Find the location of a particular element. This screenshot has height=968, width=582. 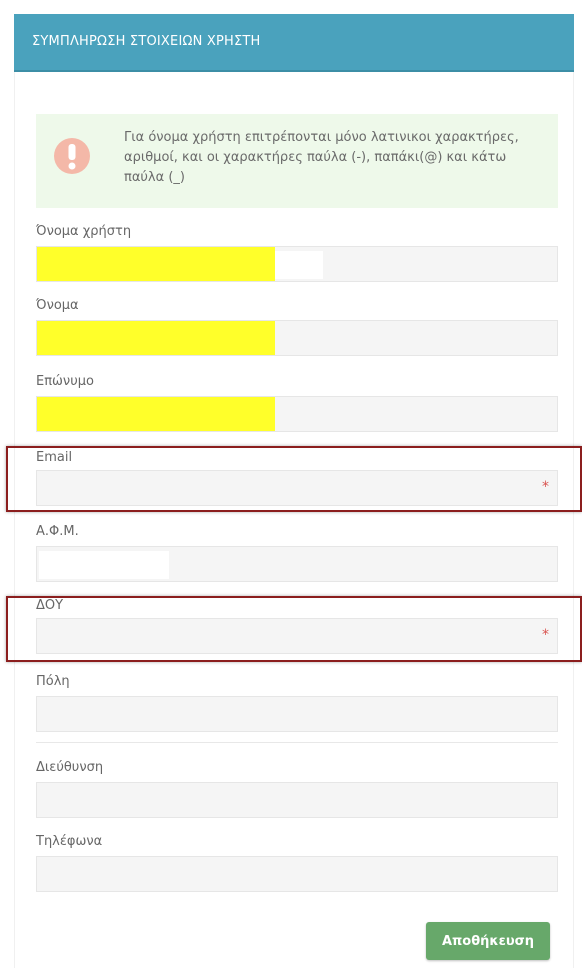

email-input is located at coordinates (297, 488).